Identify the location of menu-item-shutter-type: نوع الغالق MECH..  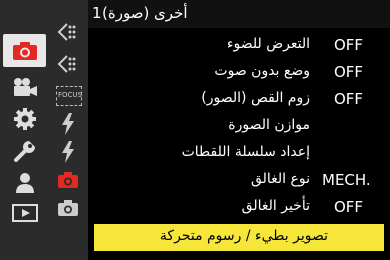
(239, 180).